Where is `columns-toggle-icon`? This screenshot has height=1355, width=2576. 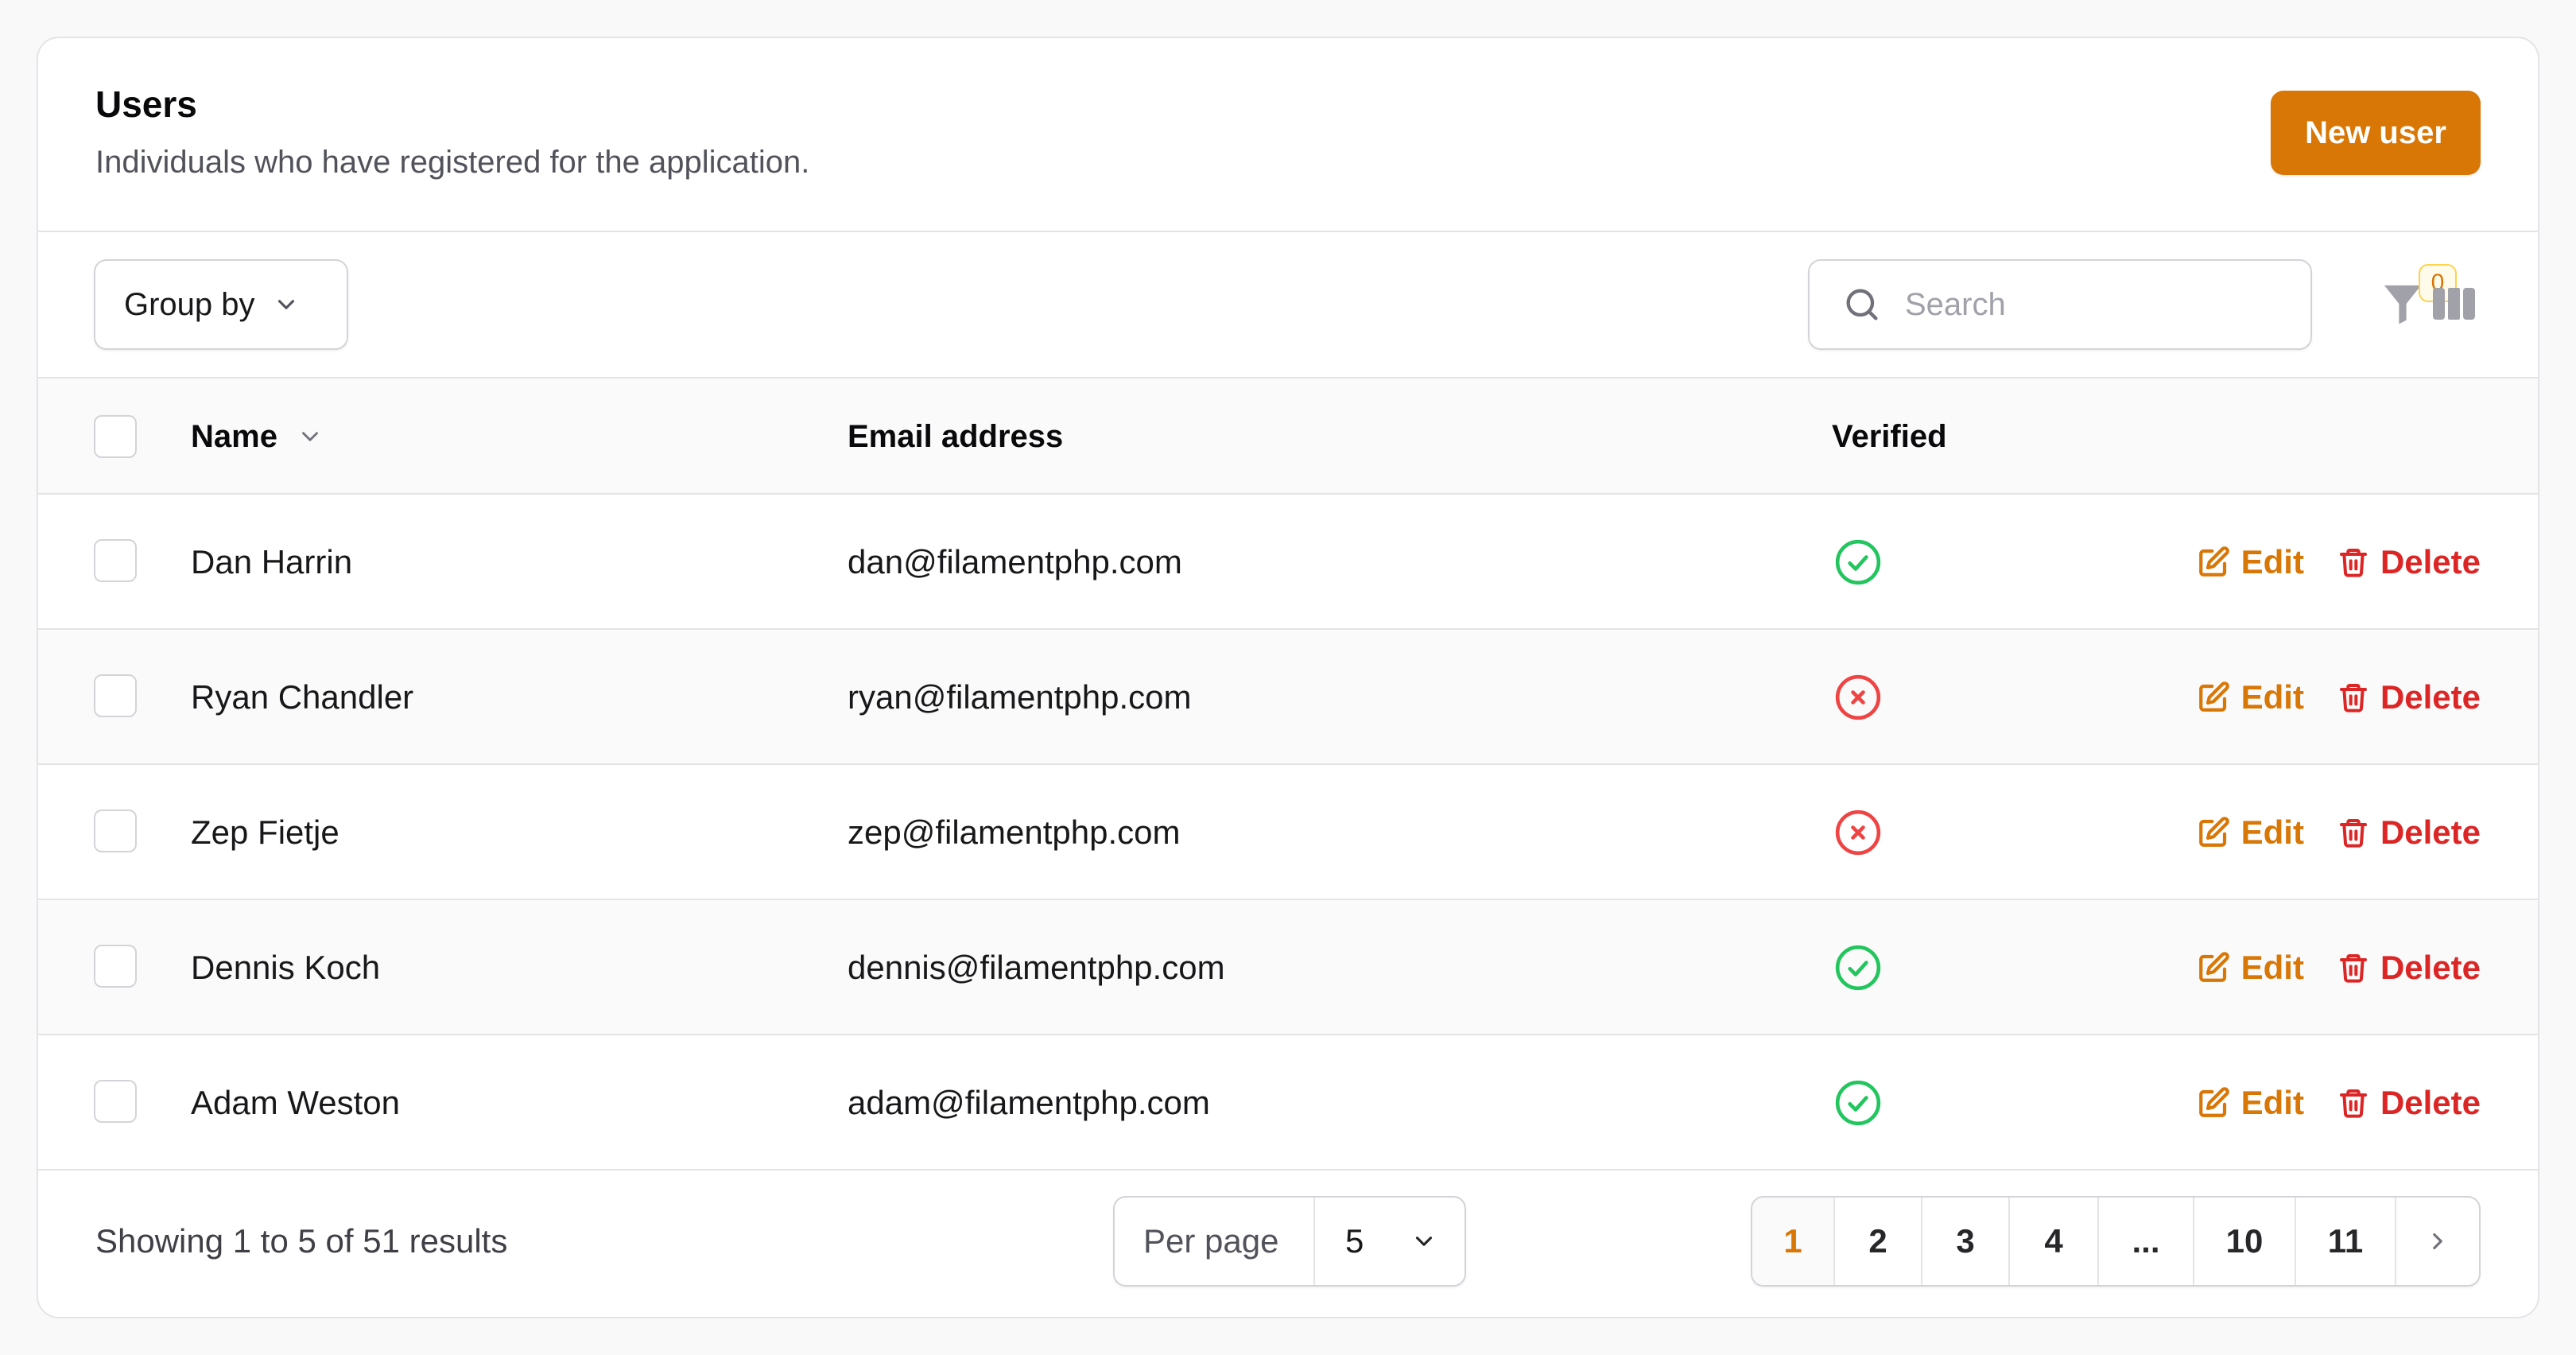
columns-toggle-icon is located at coordinates (2454, 304).